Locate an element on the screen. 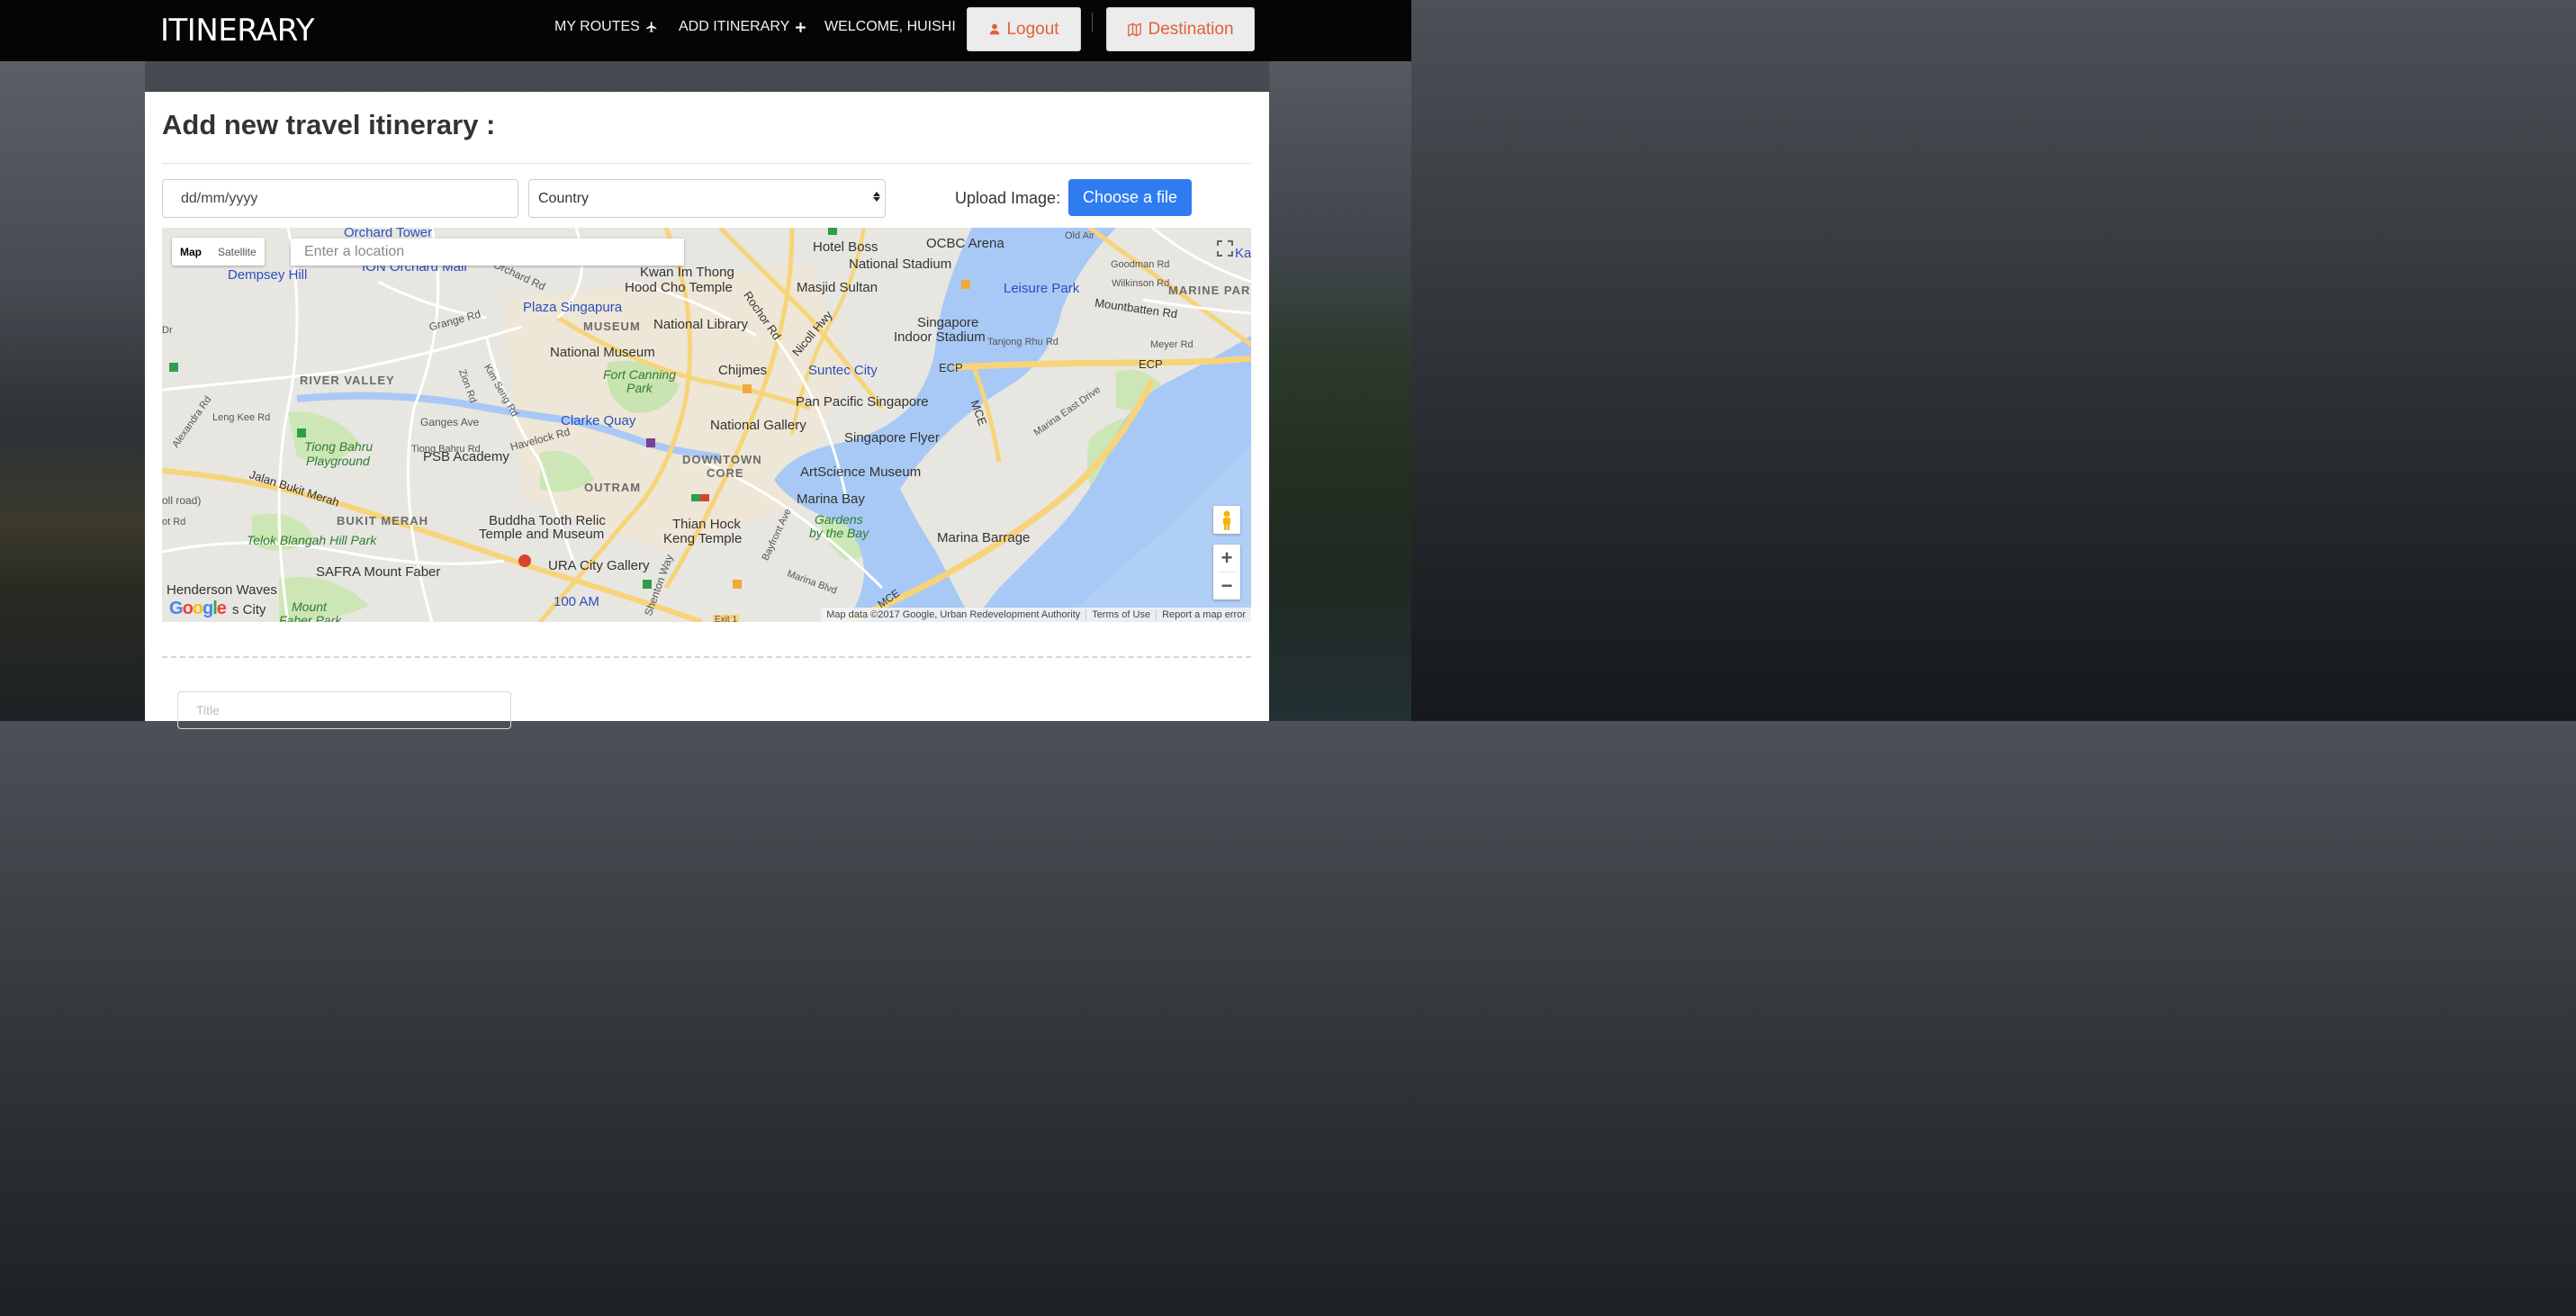  map-type-satellite: Satellite is located at coordinates (237, 252).